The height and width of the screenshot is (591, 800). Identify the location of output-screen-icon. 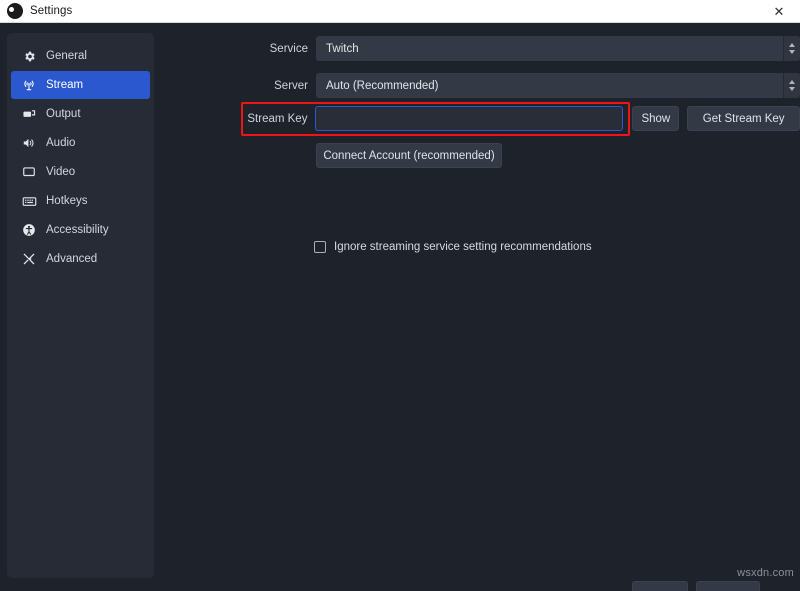
(29, 114).